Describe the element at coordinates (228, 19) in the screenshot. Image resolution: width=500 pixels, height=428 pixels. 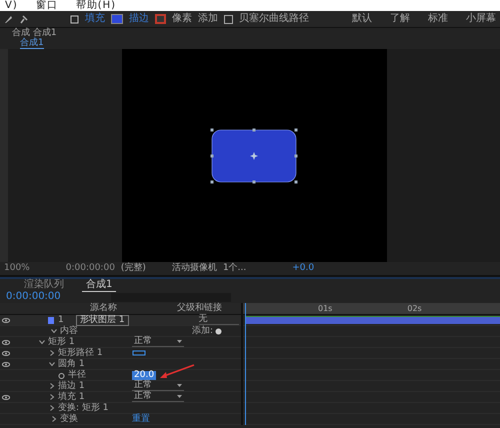
I see `bezier-checkbox` at that location.